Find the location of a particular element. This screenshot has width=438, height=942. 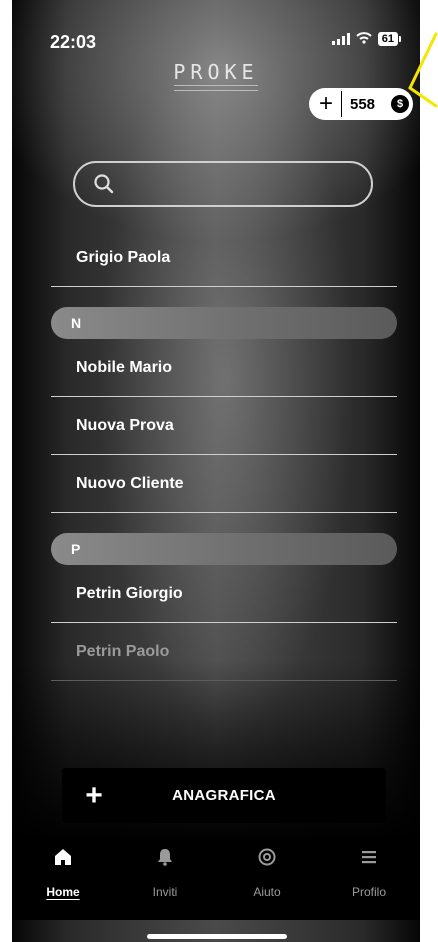

list-item: Nobile Mario is located at coordinates (224, 368).